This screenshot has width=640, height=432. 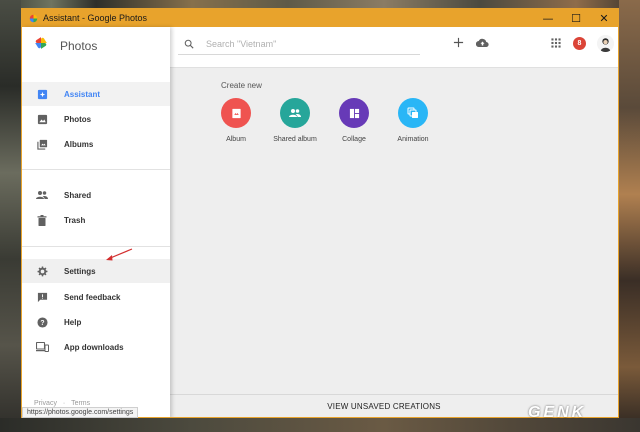 What do you see at coordinates (96, 119) in the screenshot?
I see `sidebar-item-photos: Photos` at bounding box center [96, 119].